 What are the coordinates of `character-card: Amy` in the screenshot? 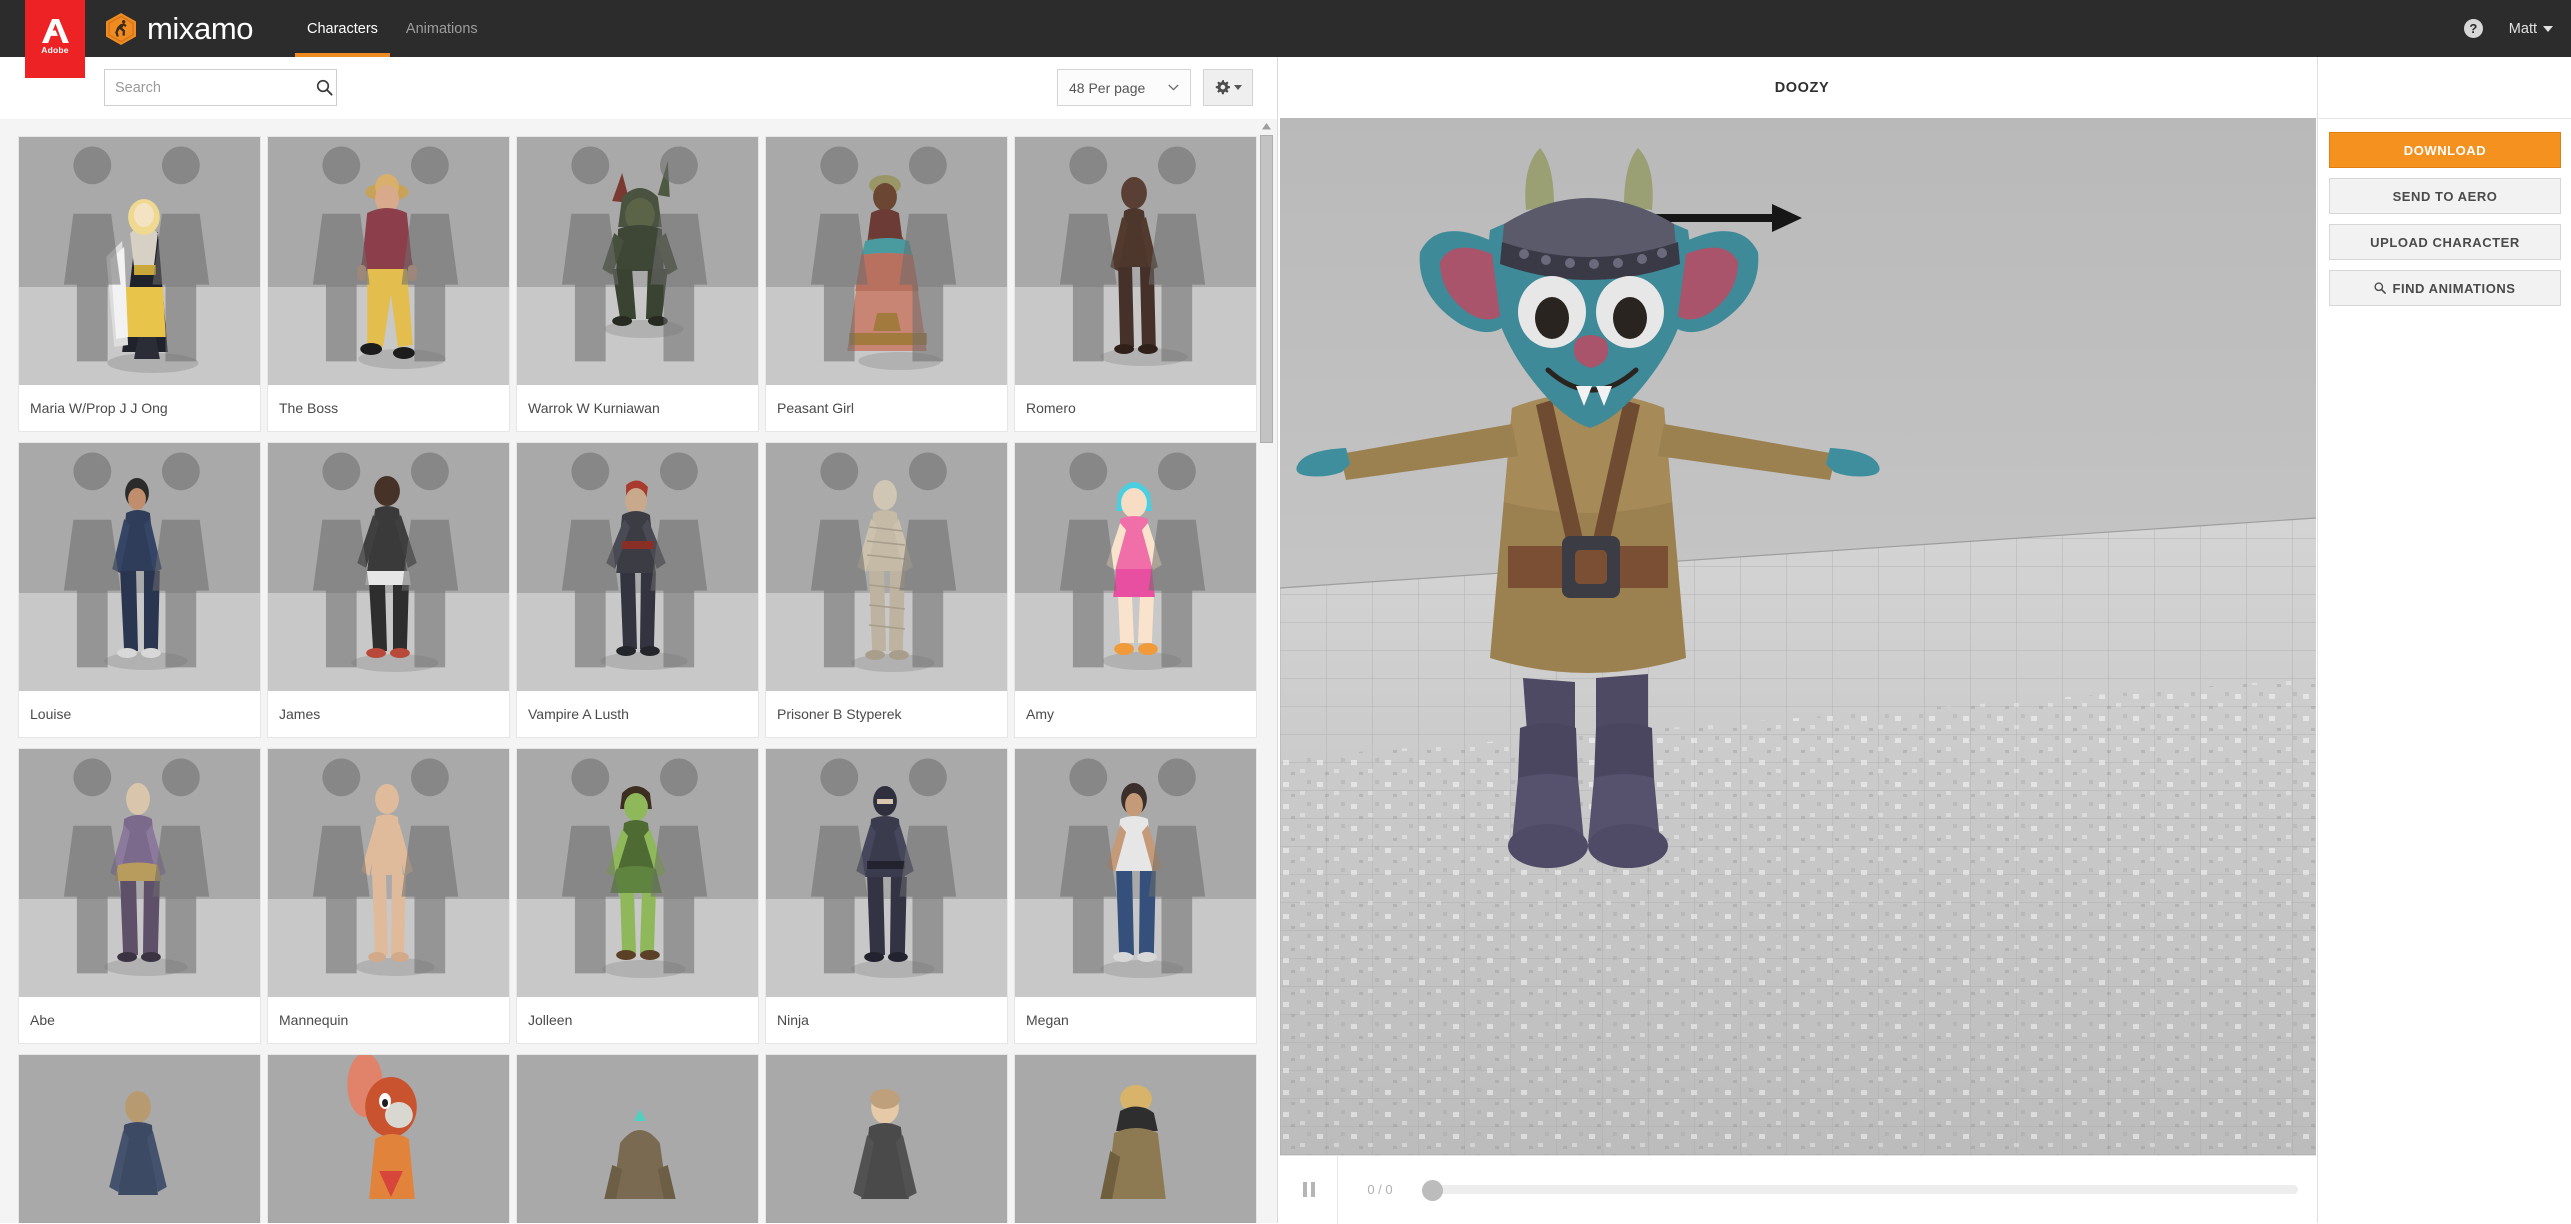 It's located at (1135, 590).